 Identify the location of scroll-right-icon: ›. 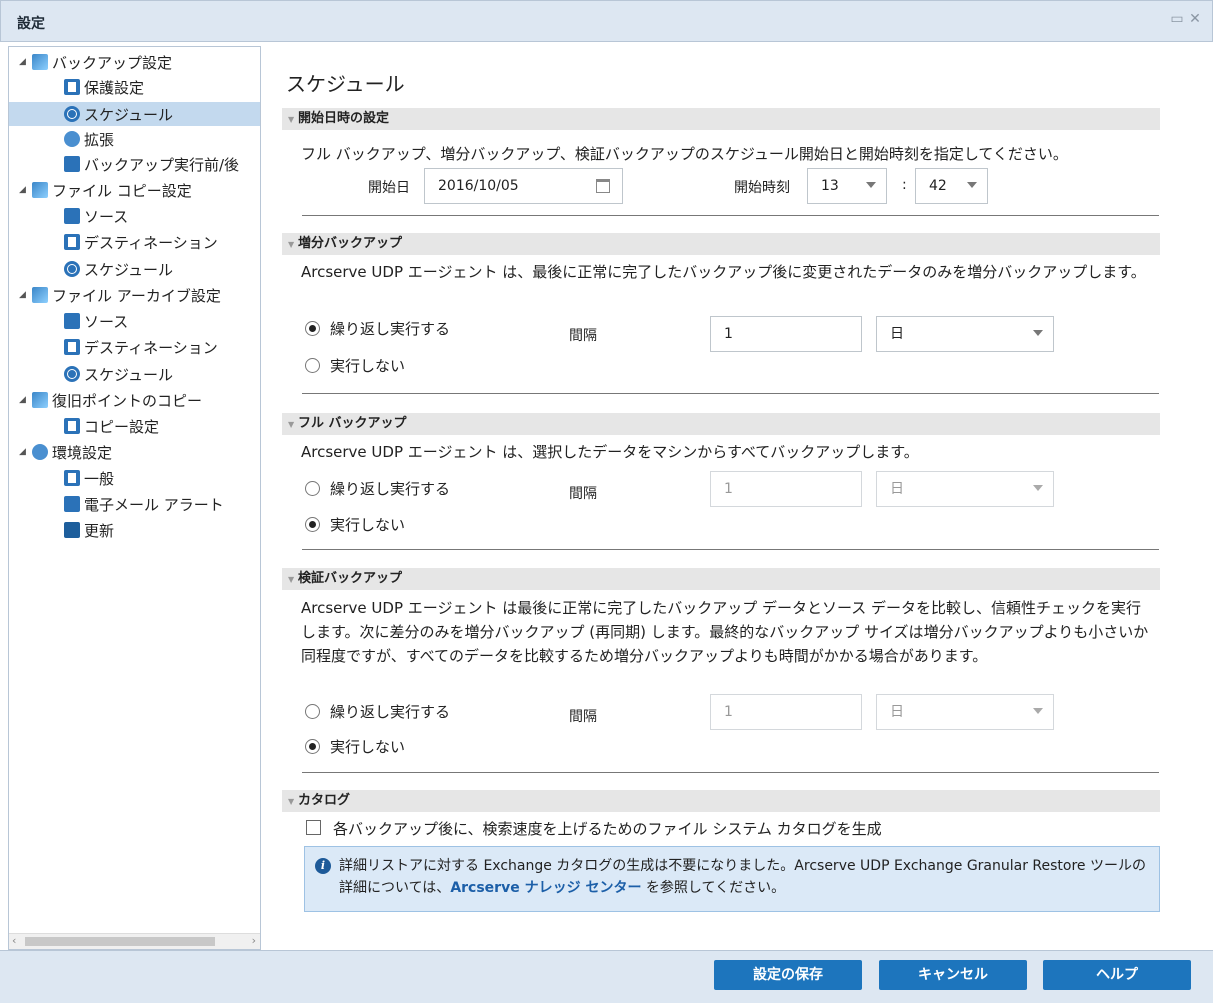
(254, 940).